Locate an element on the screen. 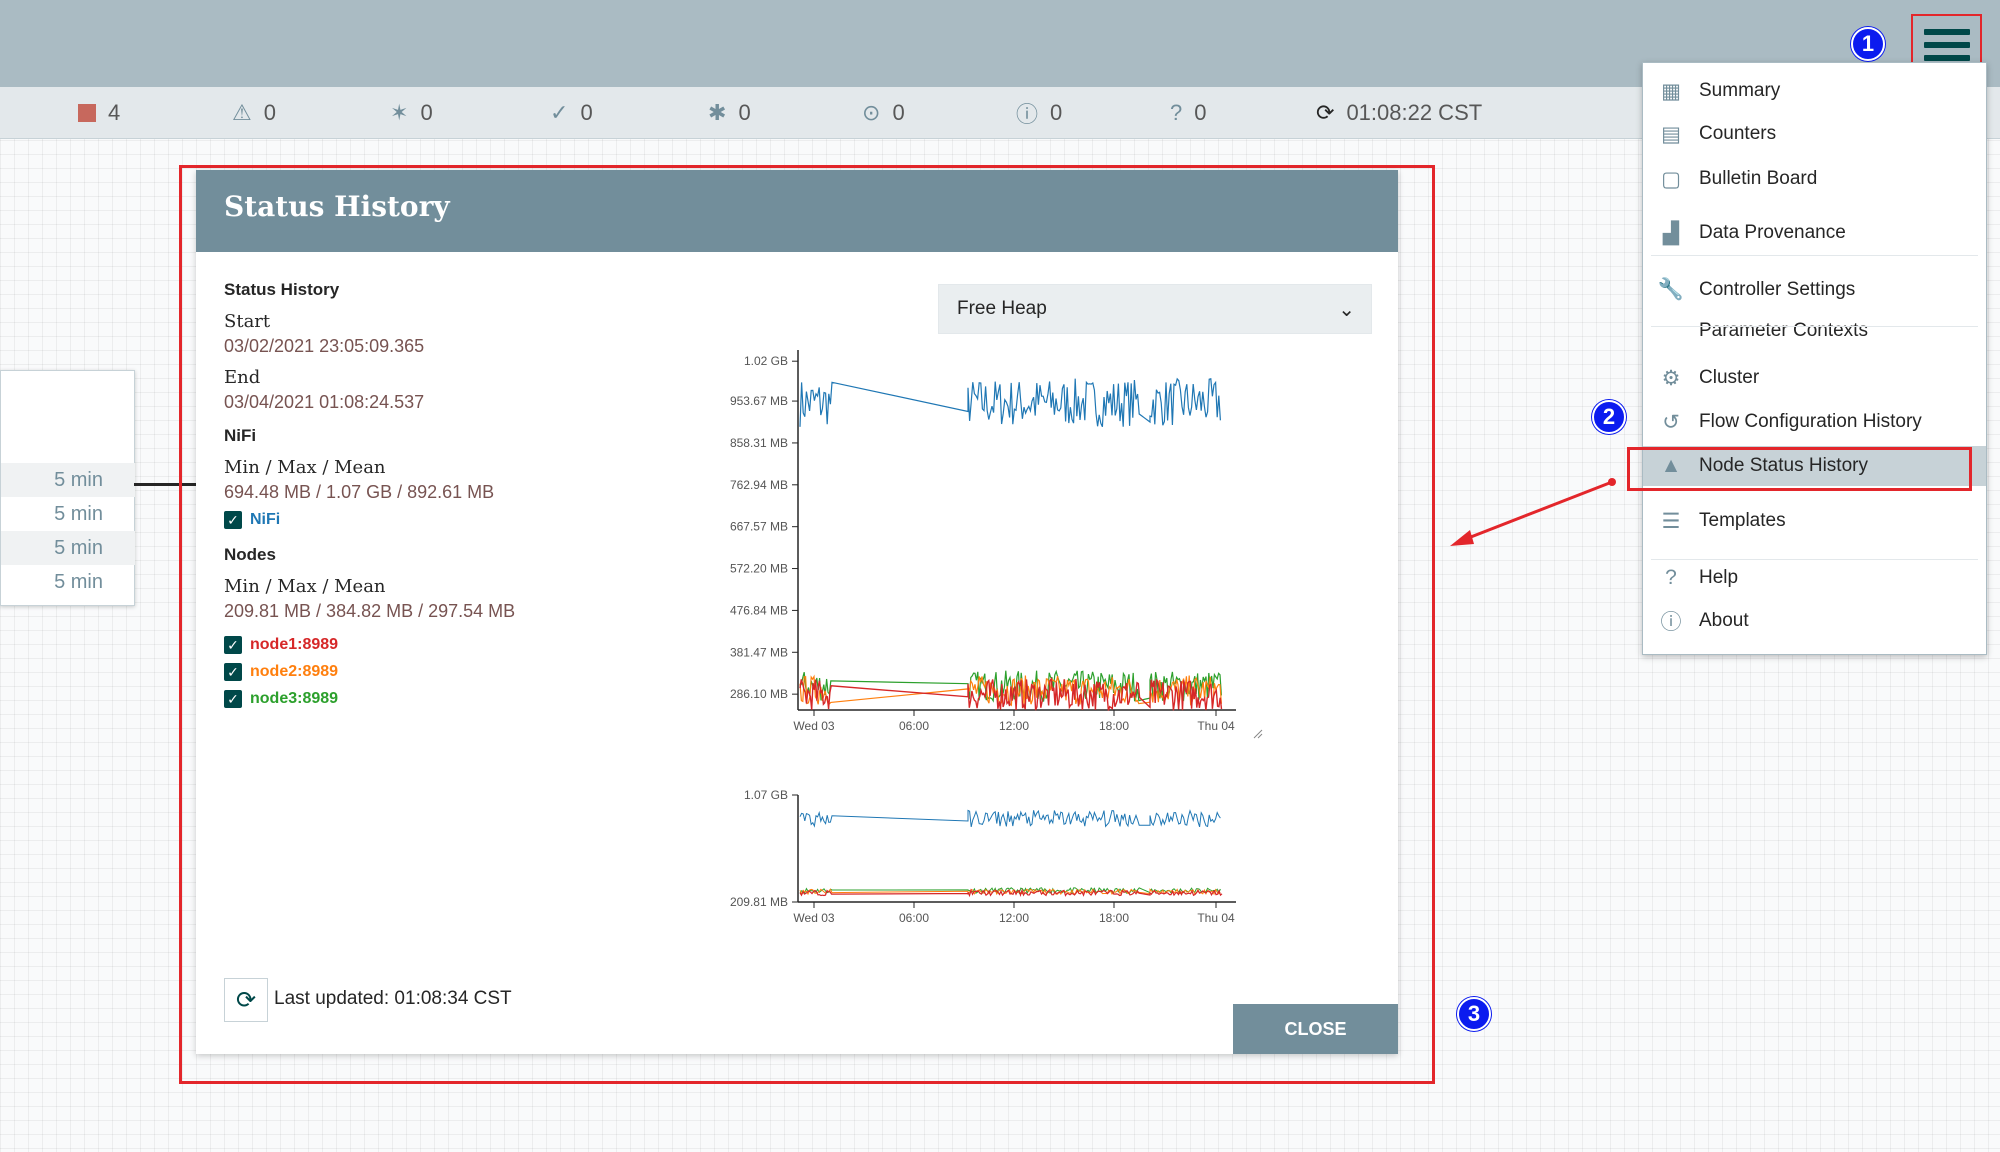 This screenshot has width=2000, height=1152. arrow-circle-up-icon: ⊙ is located at coordinates (871, 112).